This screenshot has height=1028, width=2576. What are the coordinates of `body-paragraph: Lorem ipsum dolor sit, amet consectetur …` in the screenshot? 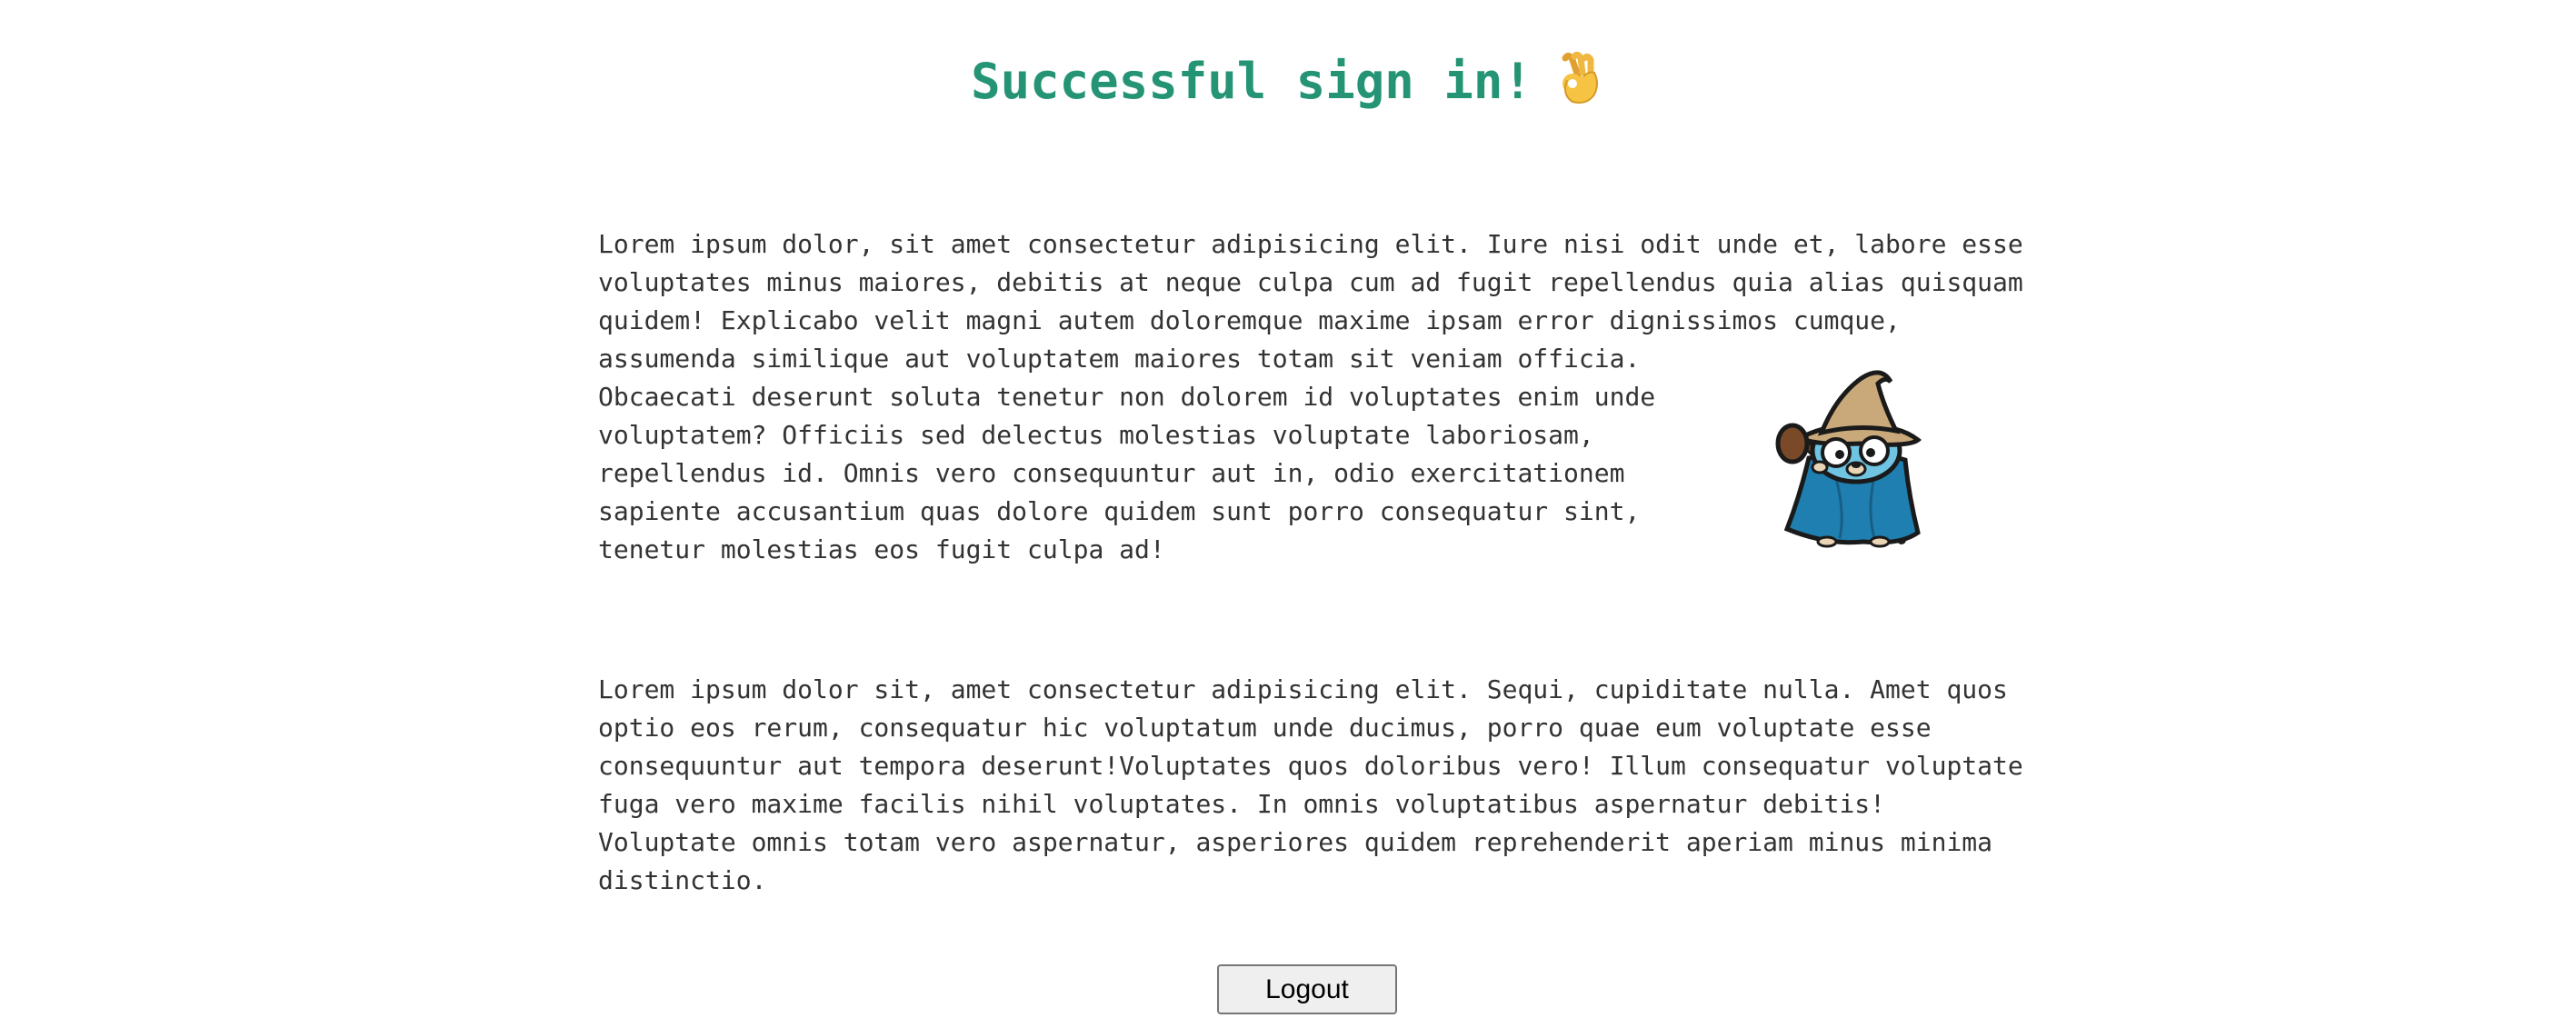 It's located at (1311, 786).